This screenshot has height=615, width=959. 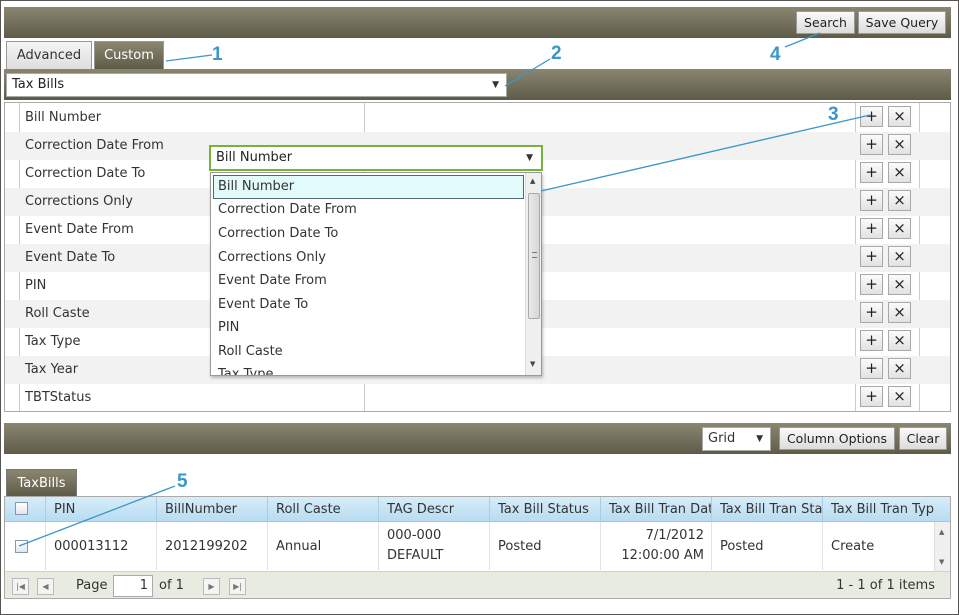 What do you see at coordinates (656, 509) in the screenshot?
I see `column-header: Tax Bill Tran Date` at bounding box center [656, 509].